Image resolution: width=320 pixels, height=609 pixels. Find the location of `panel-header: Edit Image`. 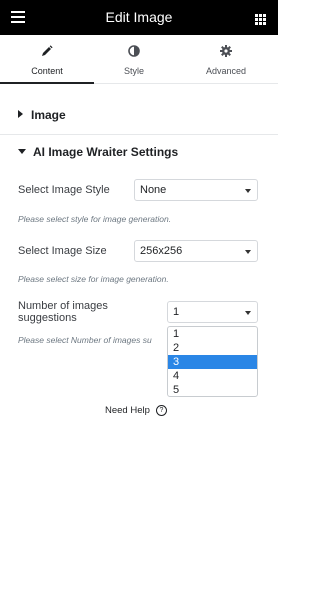

panel-header: Edit Image is located at coordinates (139, 17).